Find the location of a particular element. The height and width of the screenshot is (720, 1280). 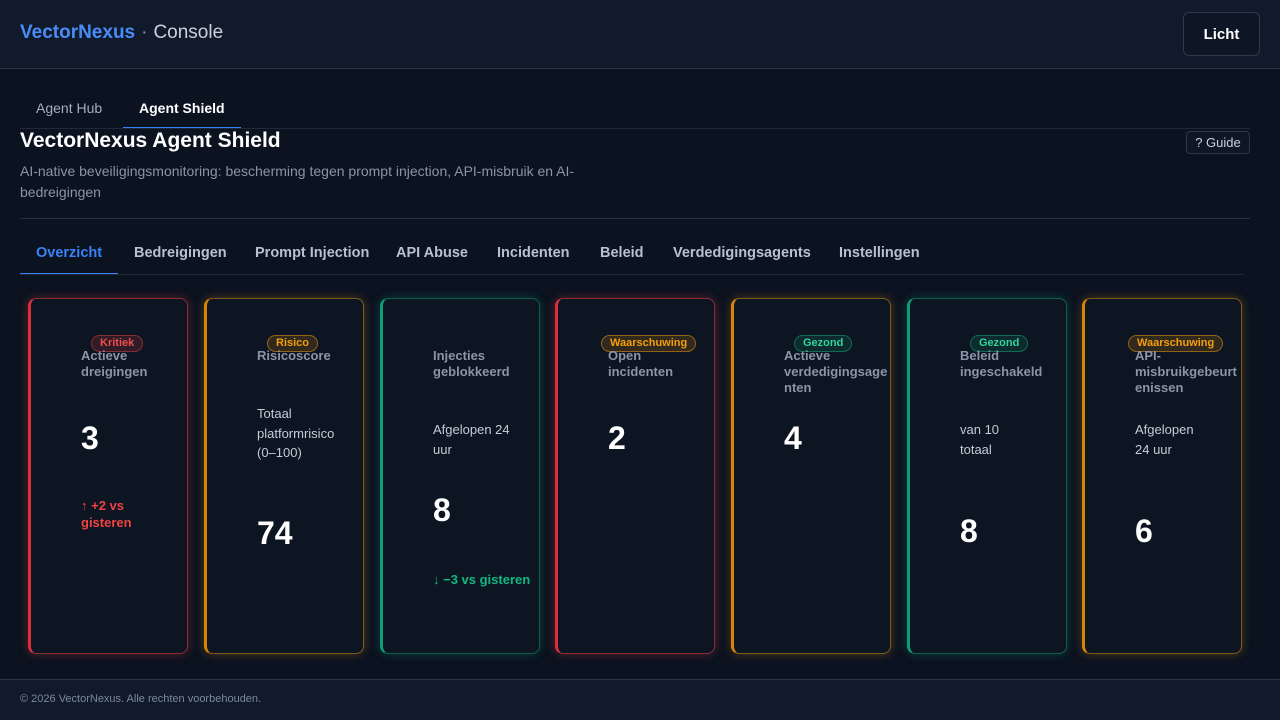

kpi-trend: ↓ −3 vs gisteren is located at coordinates (482, 579).